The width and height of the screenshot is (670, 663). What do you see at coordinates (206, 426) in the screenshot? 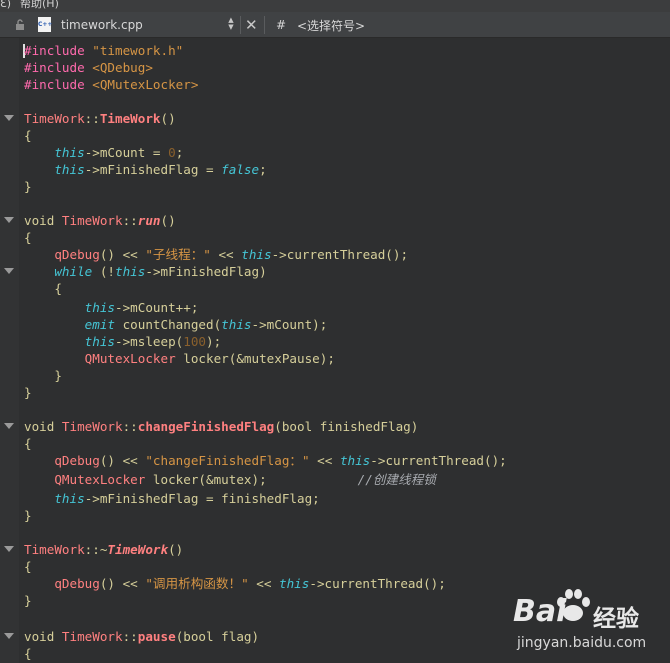
I see `code-token: changeFinishedFlag` at bounding box center [206, 426].